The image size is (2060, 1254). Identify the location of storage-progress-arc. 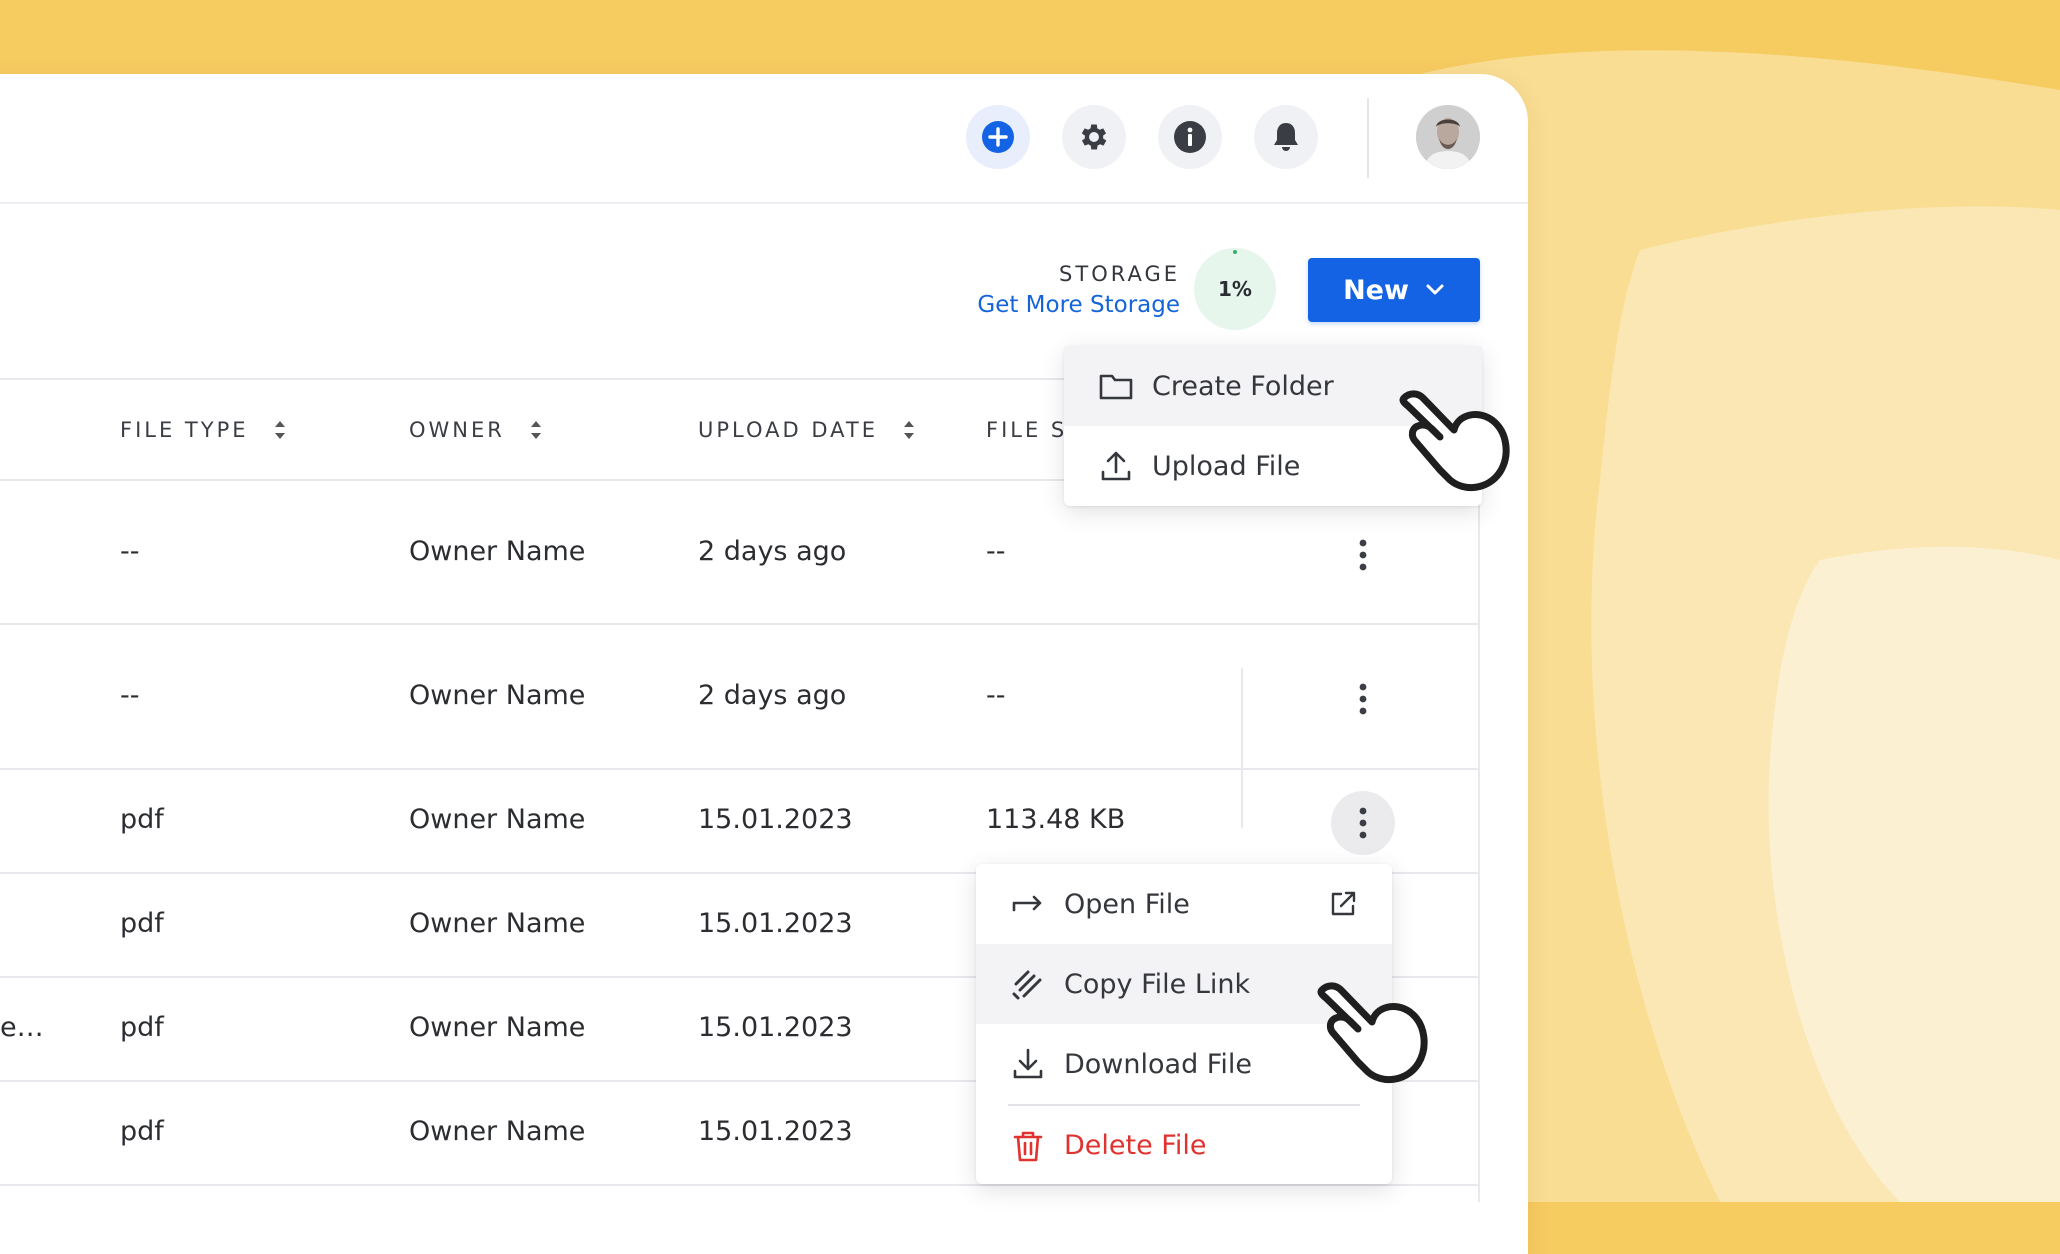
(1235, 252).